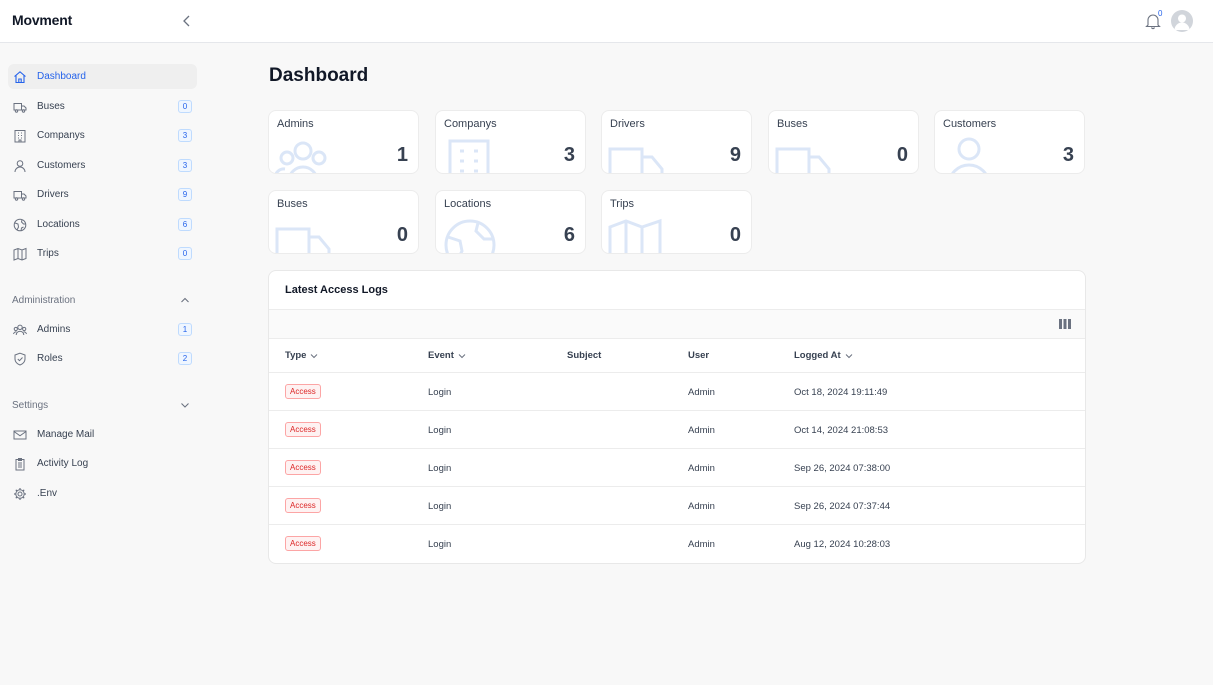 This screenshot has width=1213, height=685. Describe the element at coordinates (510, 142) in the screenshot. I see `stat-card-companys: Companys 3` at that location.